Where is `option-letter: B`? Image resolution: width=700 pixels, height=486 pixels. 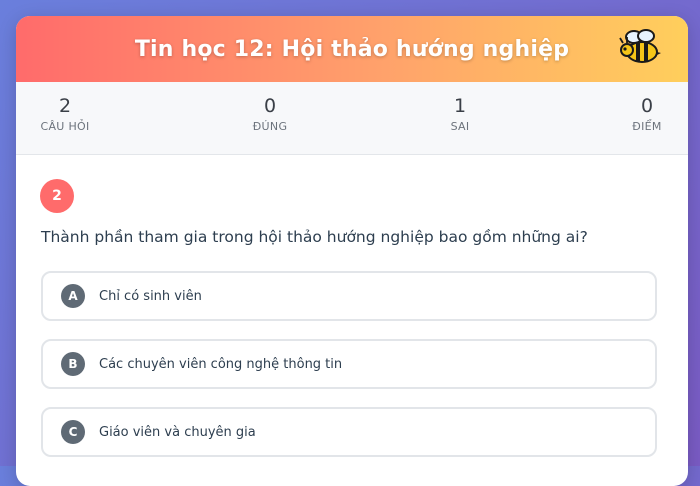
option-letter: B is located at coordinates (73, 364).